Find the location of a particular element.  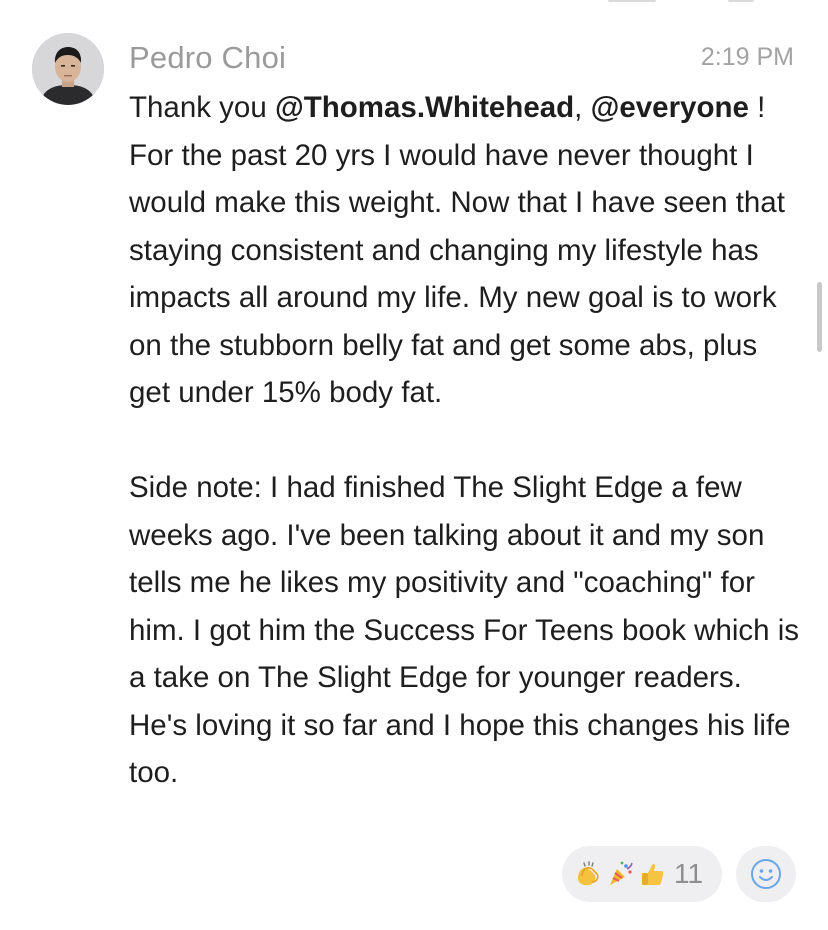

smiley-face-icon is located at coordinates (766, 874).